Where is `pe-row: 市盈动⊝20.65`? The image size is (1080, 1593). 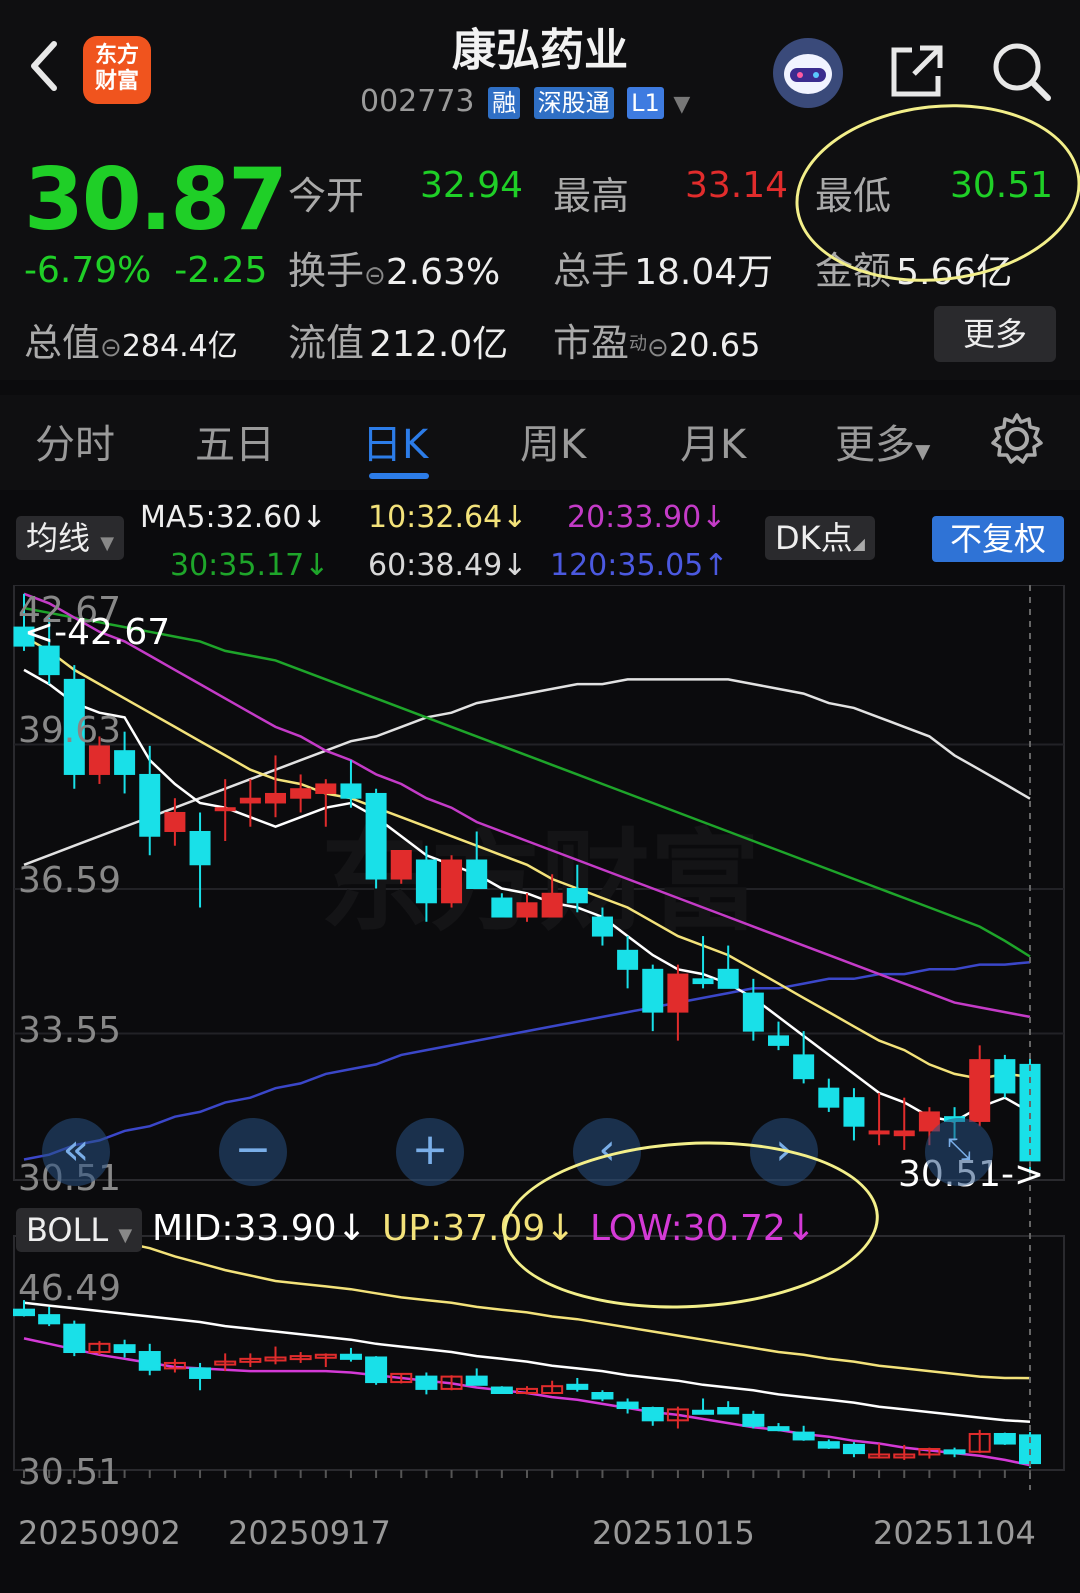
pe-row: 市盈动⊝20.65 is located at coordinates (656, 339).